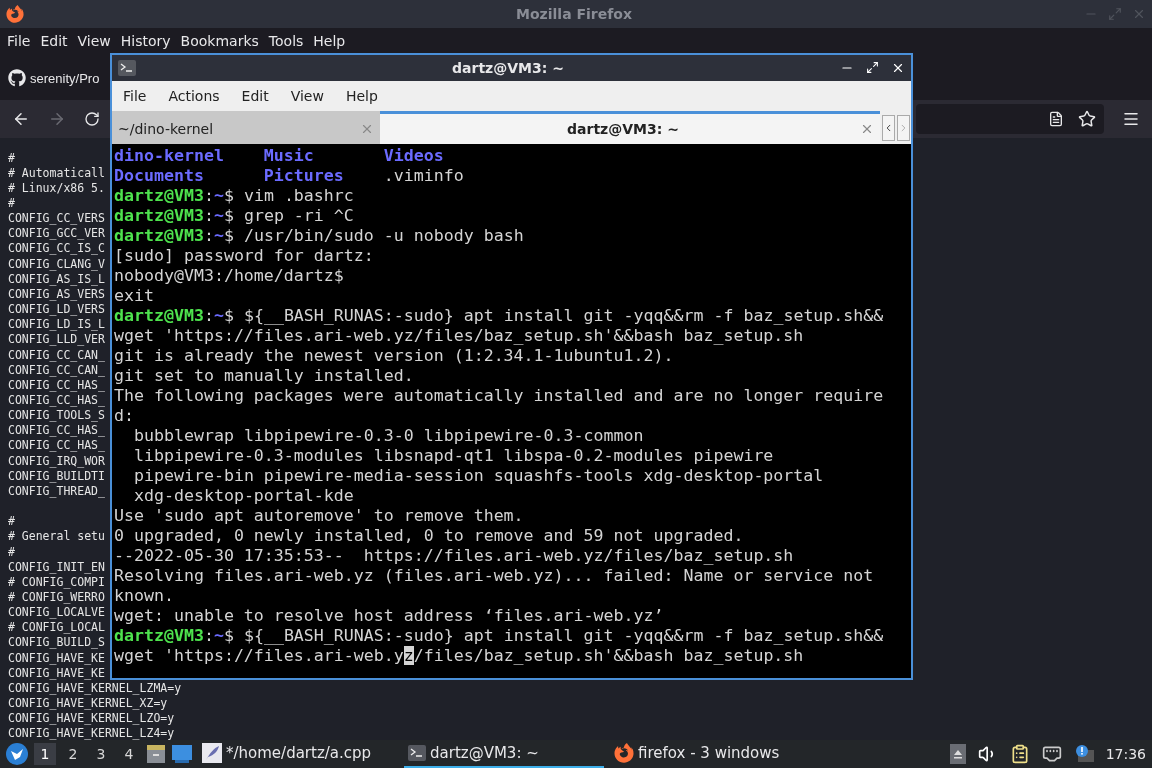  Describe the element at coordinates (91, 733) in the screenshot. I see `code-line: CONFIG_HAVE_KERNEL_LZ4=y` at that location.